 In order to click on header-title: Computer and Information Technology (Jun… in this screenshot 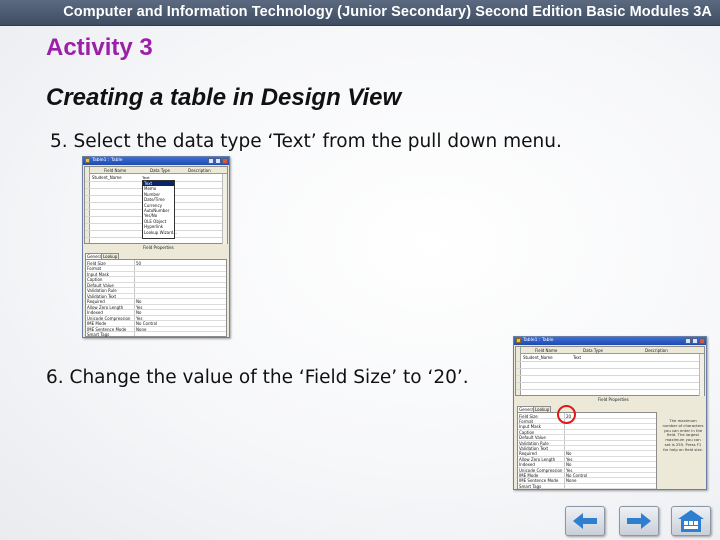, I will do `click(387, 12)`.